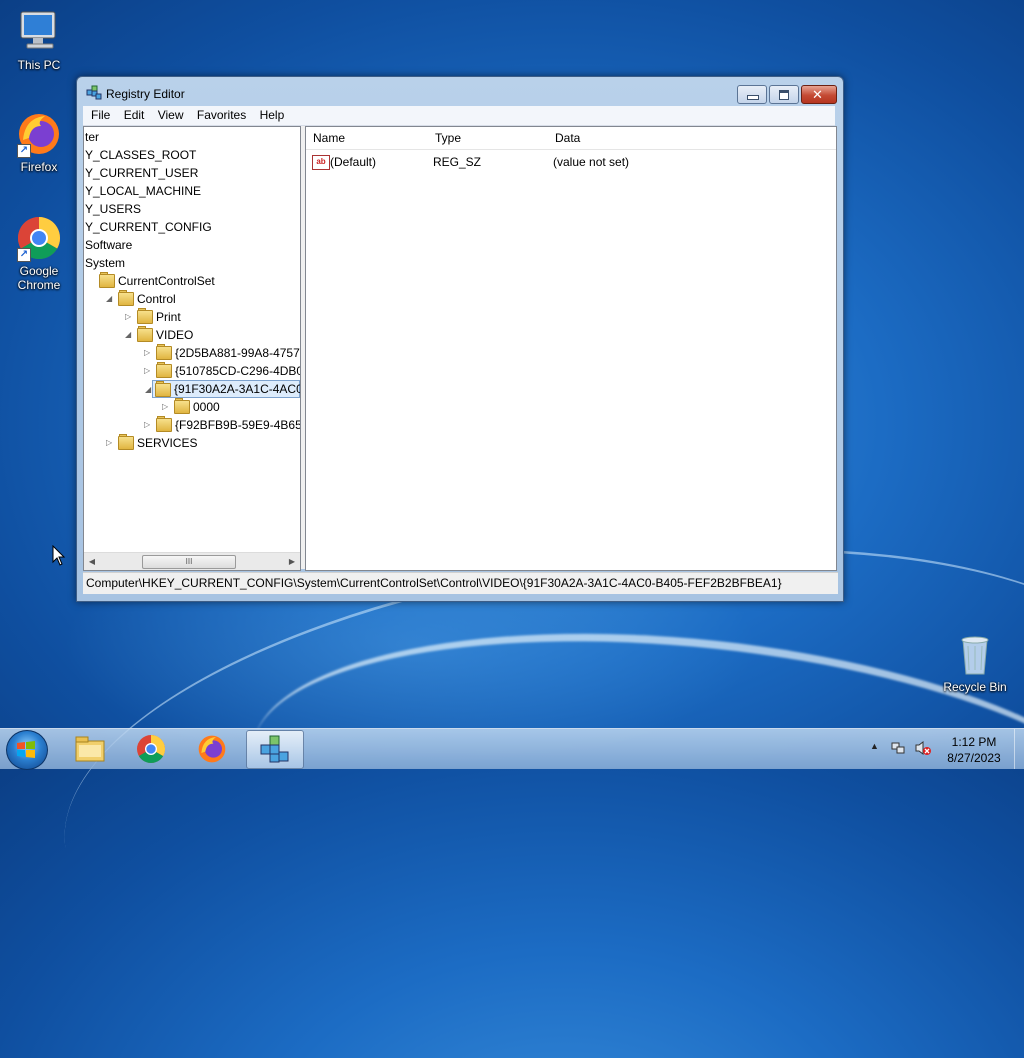  I want to click on recycle-bin-icon, so click(975, 654).